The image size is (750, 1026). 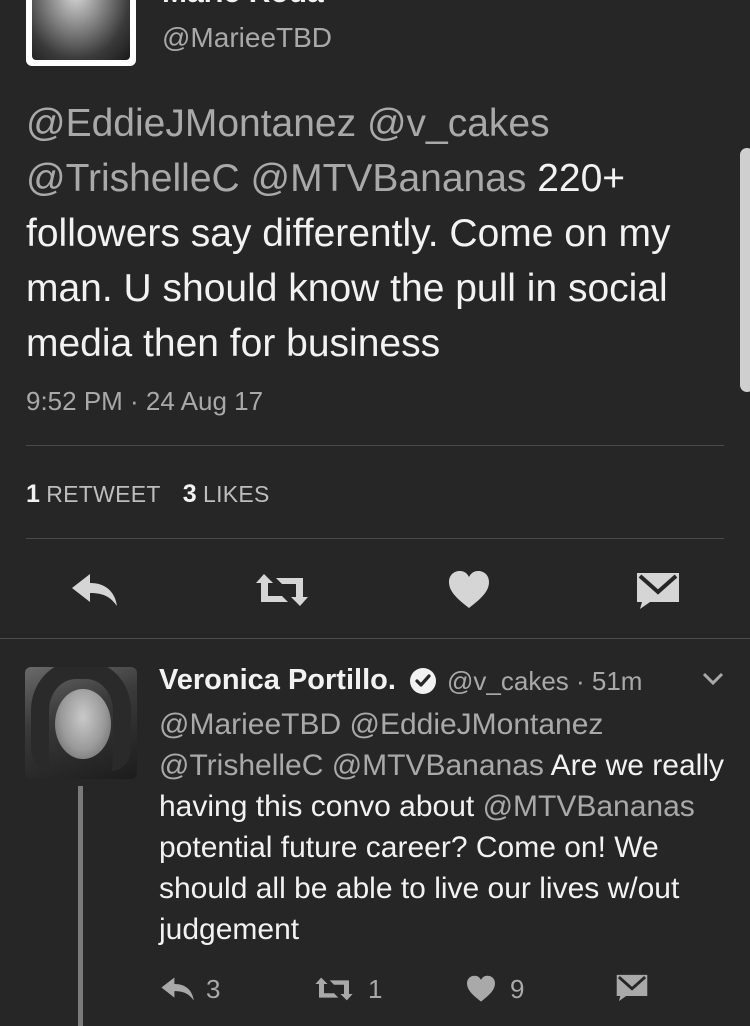 I want to click on tweet-stats: 1 RETWEET 3 LIKES, so click(x=148, y=494).